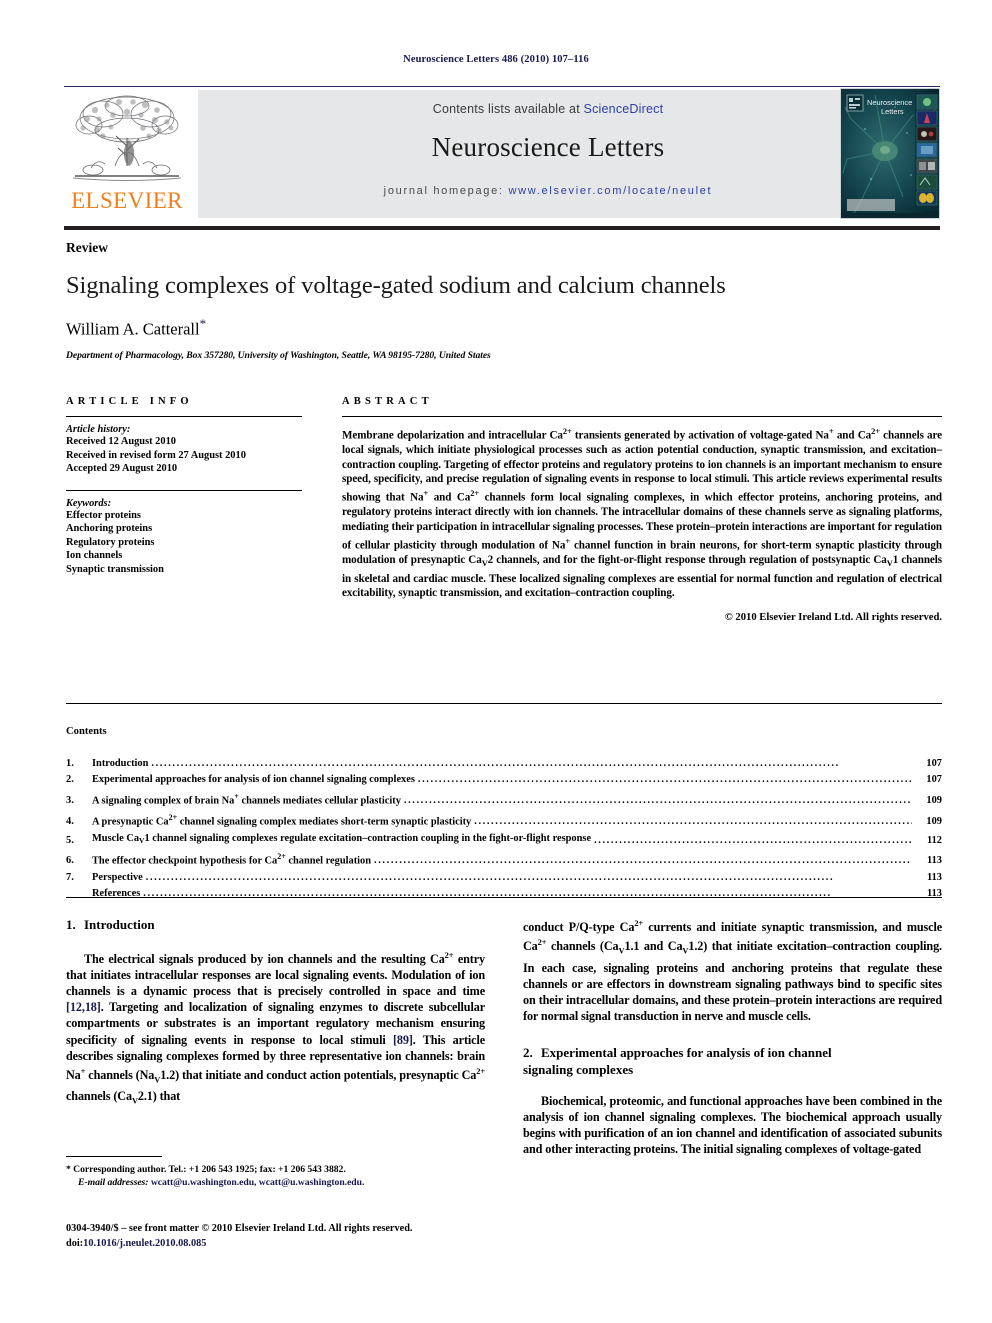 The height and width of the screenshot is (1323, 992). I want to click on doi-line: doi:10.1016/j.neulet.2010.08.085, so click(306, 1244).